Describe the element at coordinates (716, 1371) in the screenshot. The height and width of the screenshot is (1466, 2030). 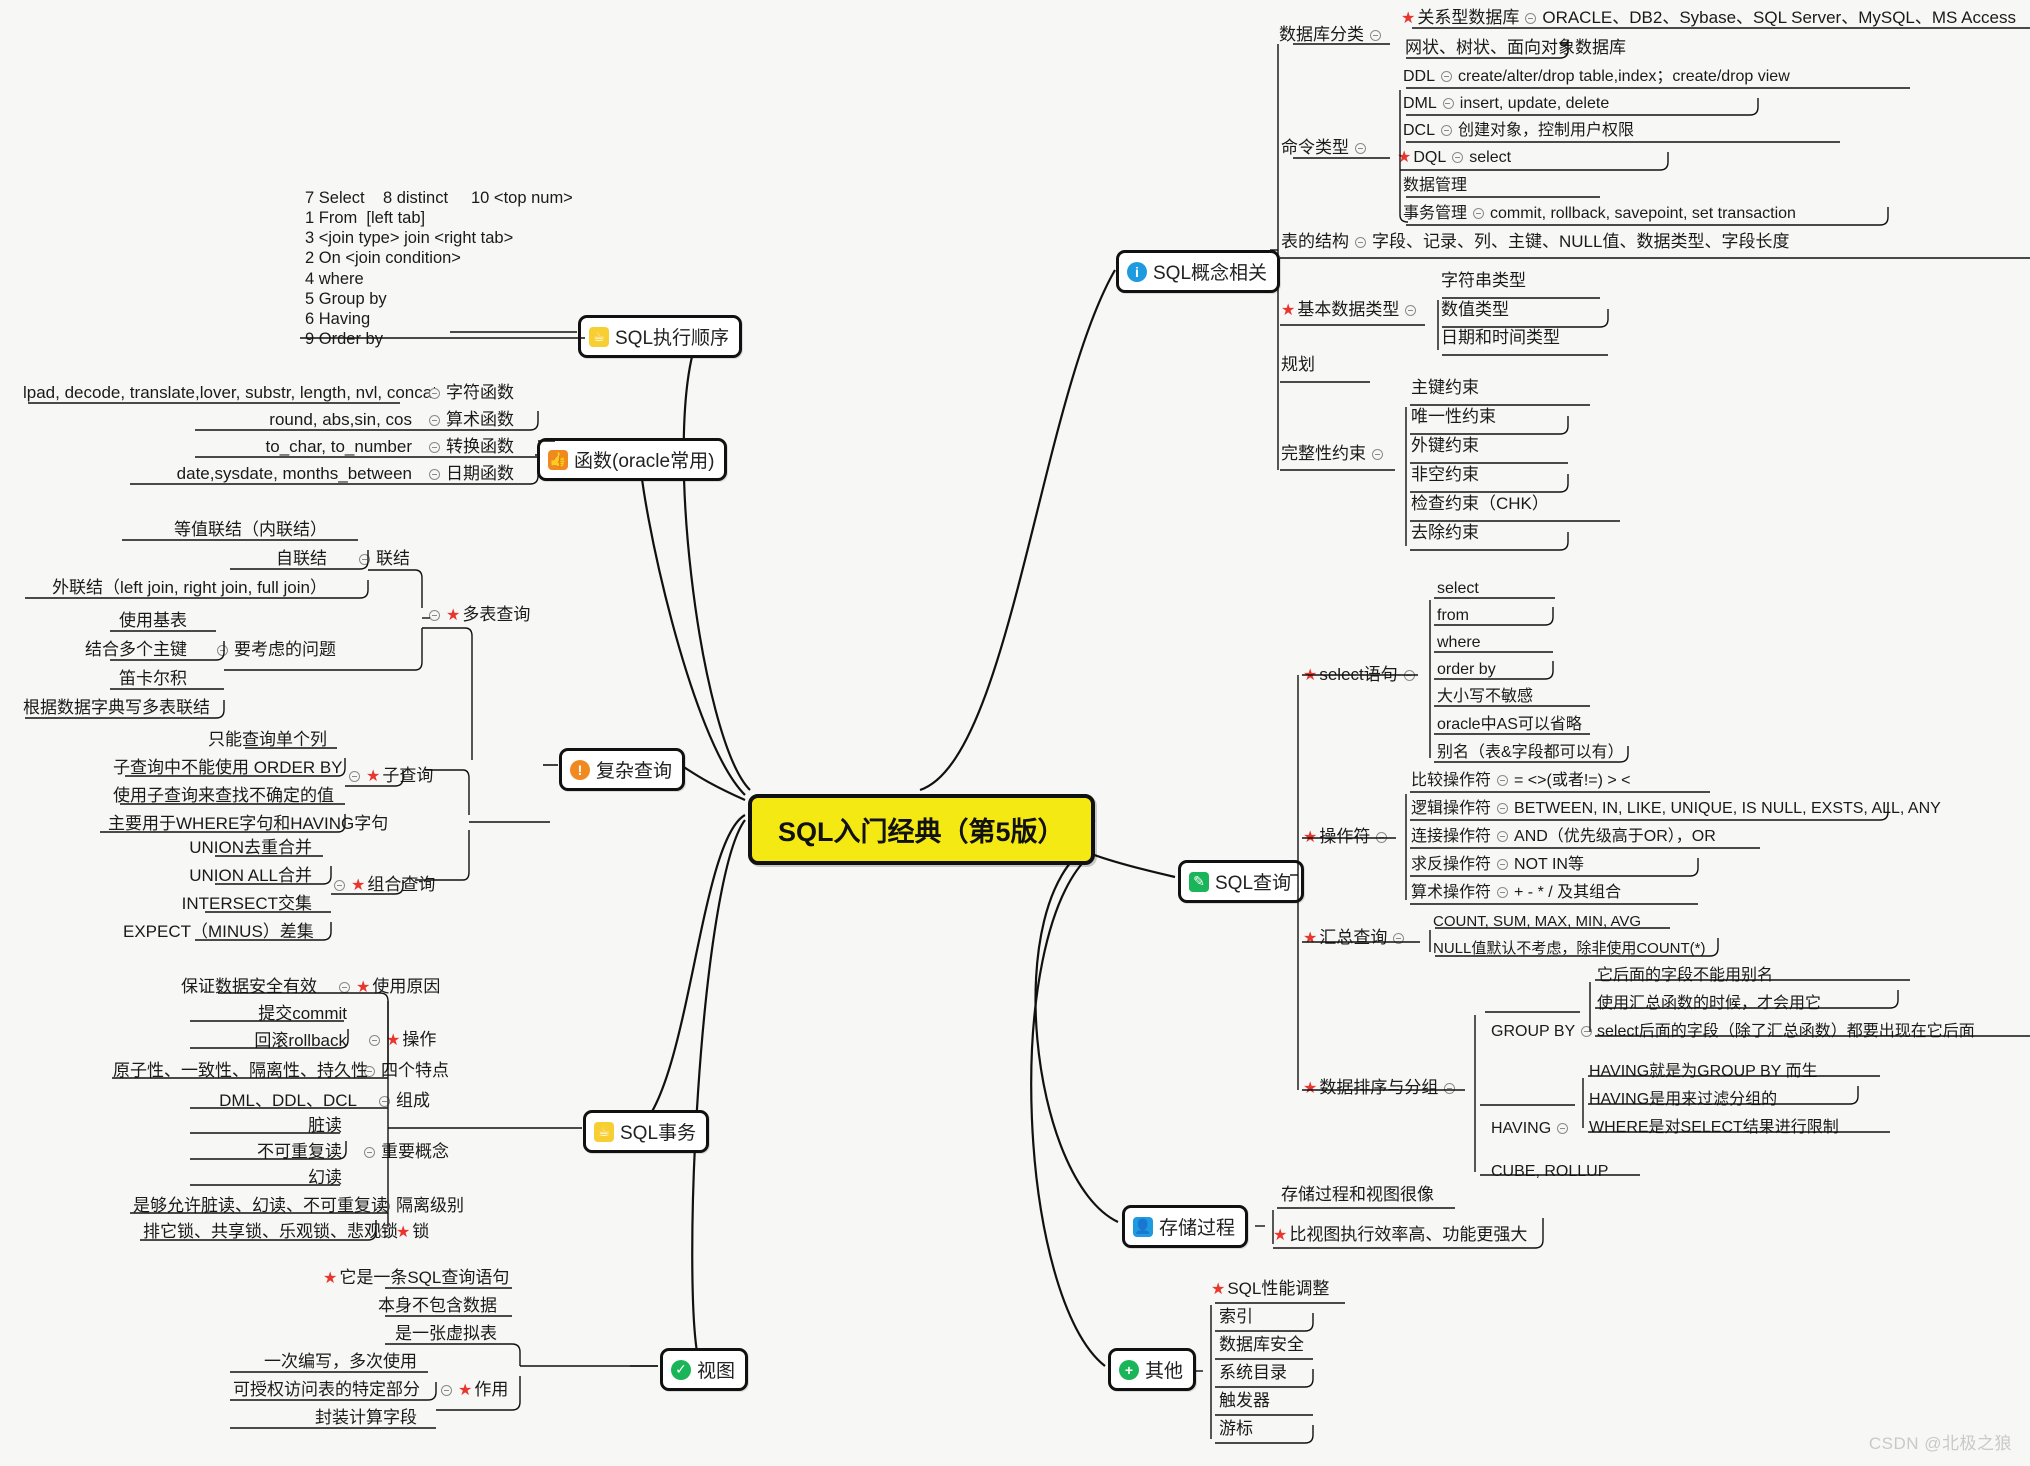
I see `branch-view-label: 视图` at that location.